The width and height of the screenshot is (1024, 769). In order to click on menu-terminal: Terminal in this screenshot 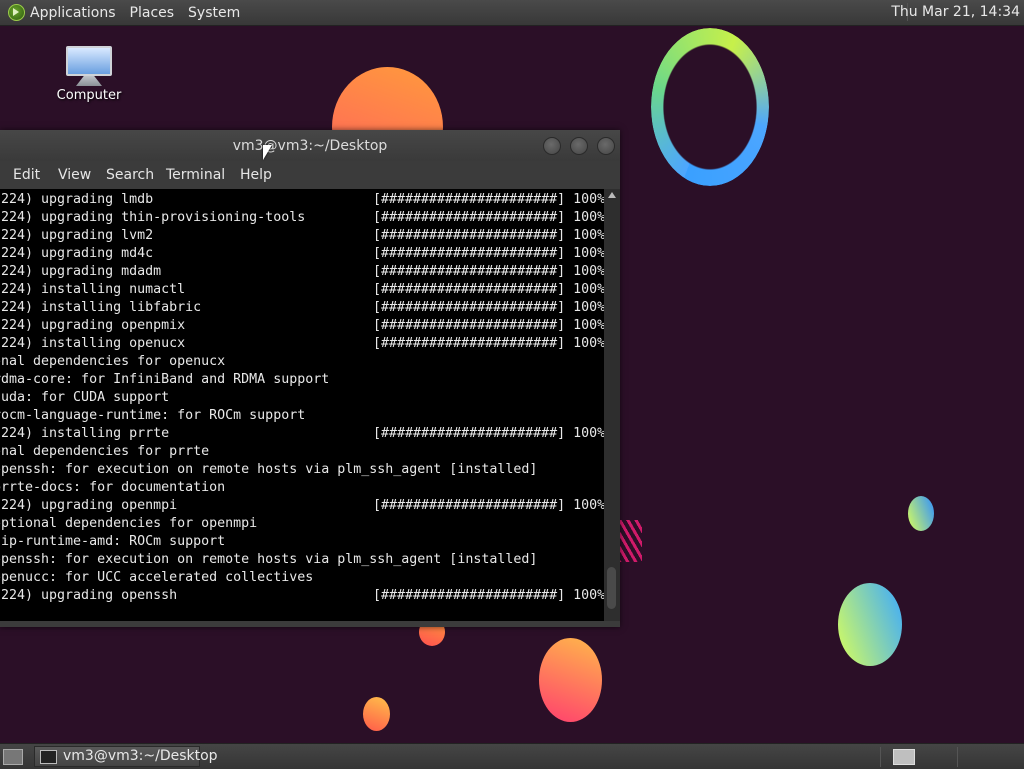, I will do `click(195, 175)`.